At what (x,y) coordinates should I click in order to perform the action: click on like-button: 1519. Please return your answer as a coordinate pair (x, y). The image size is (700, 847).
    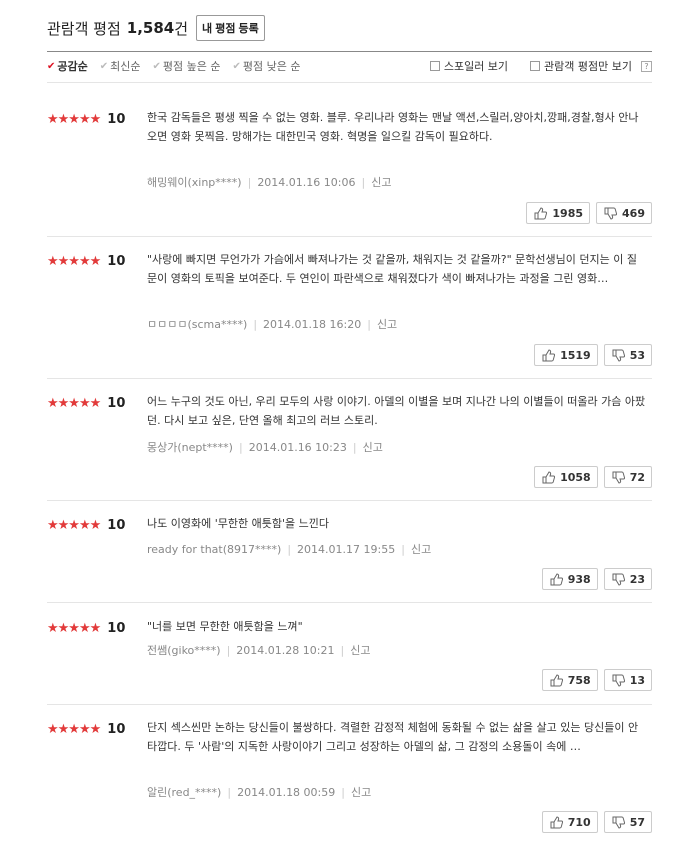
    Looking at the image, I should click on (566, 355).